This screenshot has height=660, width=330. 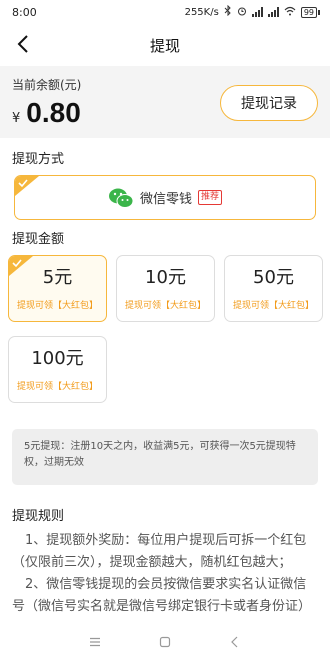 I want to click on alarm-icon, so click(x=242, y=12).